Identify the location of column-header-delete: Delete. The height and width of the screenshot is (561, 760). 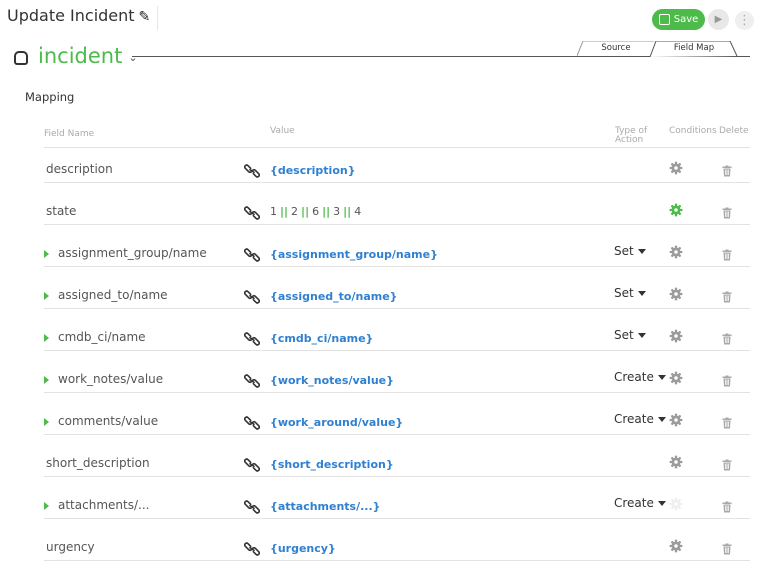
(734, 131).